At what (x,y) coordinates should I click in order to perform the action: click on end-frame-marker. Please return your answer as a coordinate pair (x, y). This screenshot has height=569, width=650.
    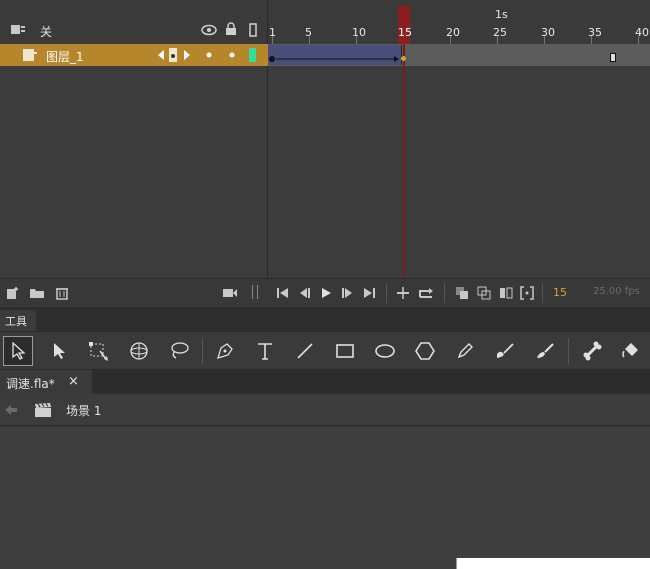
    Looking at the image, I should click on (613, 57).